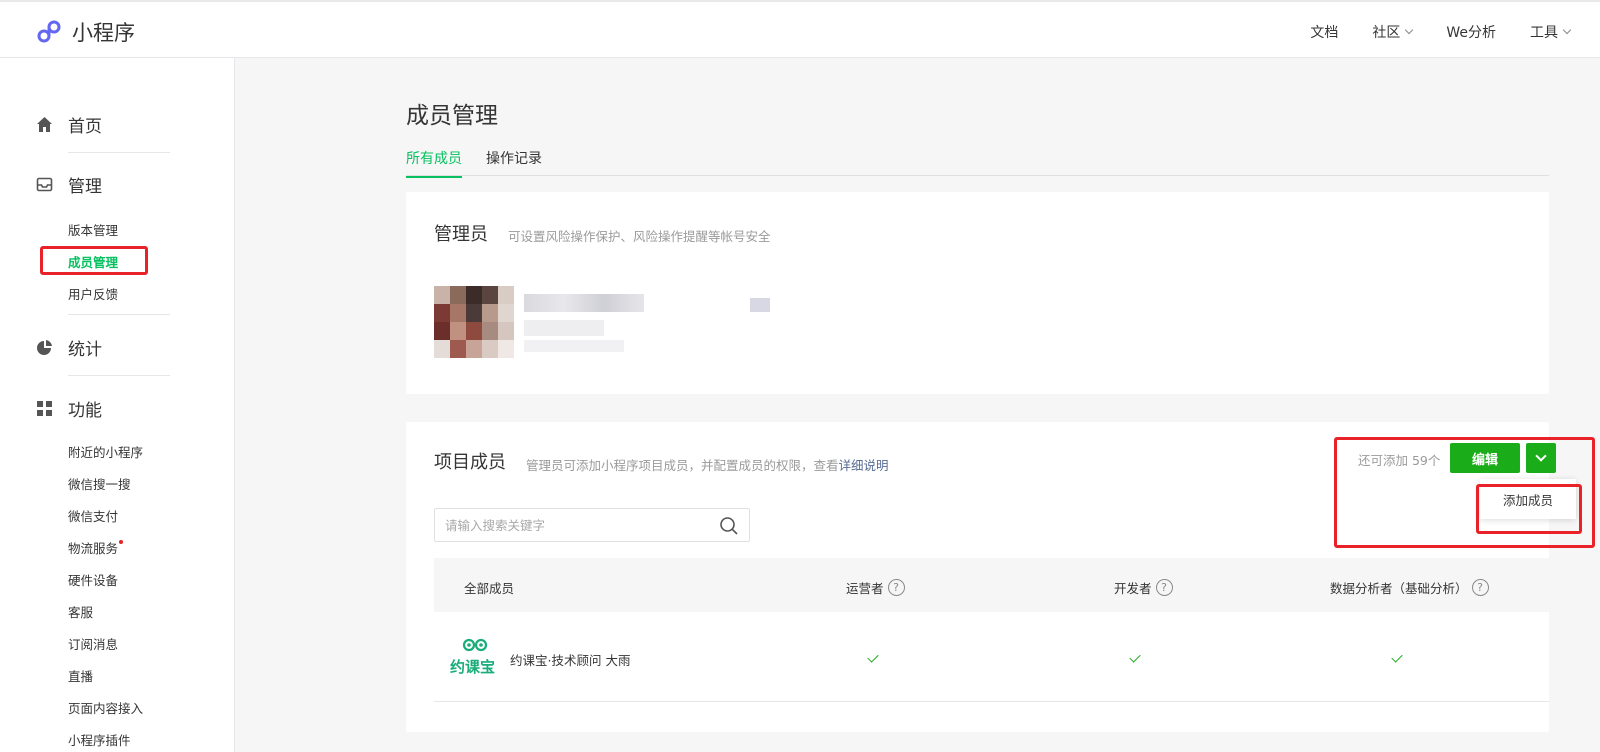 This screenshot has width=1600, height=752. Describe the element at coordinates (729, 526) in the screenshot. I see `search-icon` at that location.